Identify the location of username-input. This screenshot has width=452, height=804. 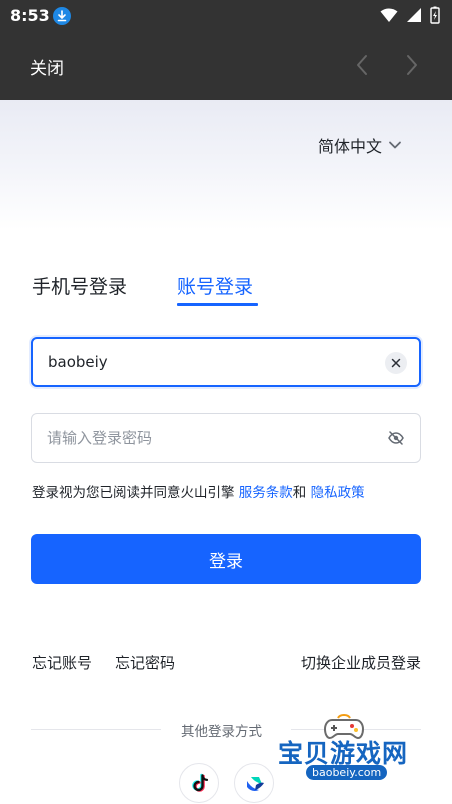
(208, 362).